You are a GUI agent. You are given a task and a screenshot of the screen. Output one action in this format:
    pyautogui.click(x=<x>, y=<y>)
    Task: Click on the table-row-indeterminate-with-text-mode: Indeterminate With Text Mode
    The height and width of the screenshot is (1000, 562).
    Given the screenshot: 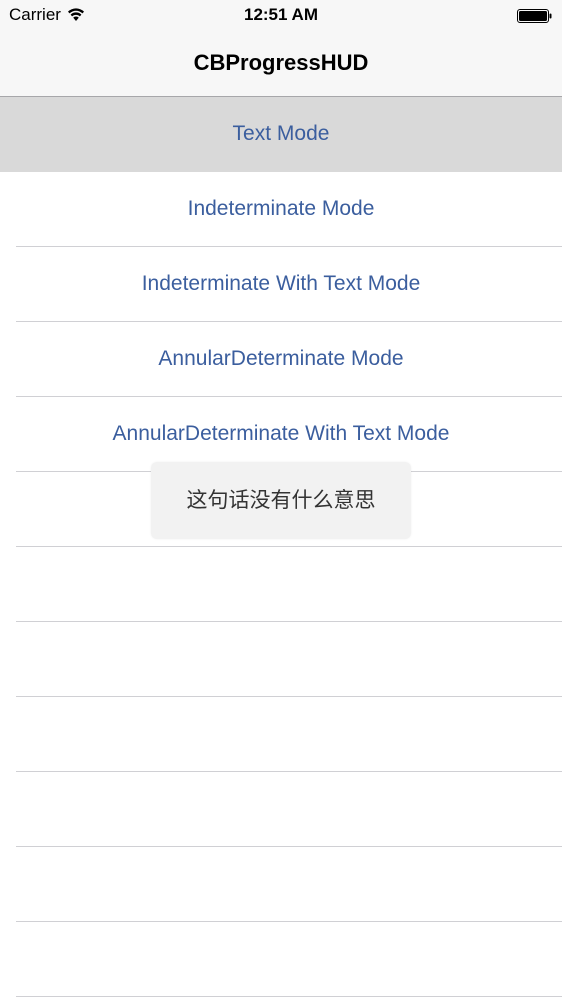 What is the action you would take?
    pyautogui.click(x=289, y=284)
    